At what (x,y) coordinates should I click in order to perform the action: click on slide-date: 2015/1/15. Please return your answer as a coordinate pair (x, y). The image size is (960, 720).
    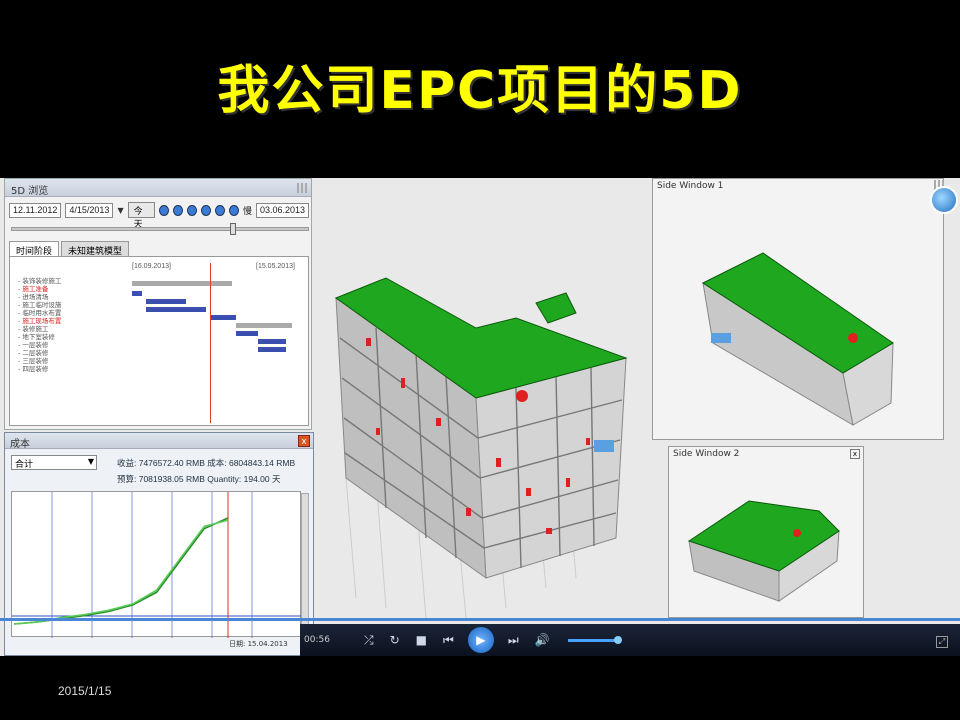
    Looking at the image, I should click on (85, 691).